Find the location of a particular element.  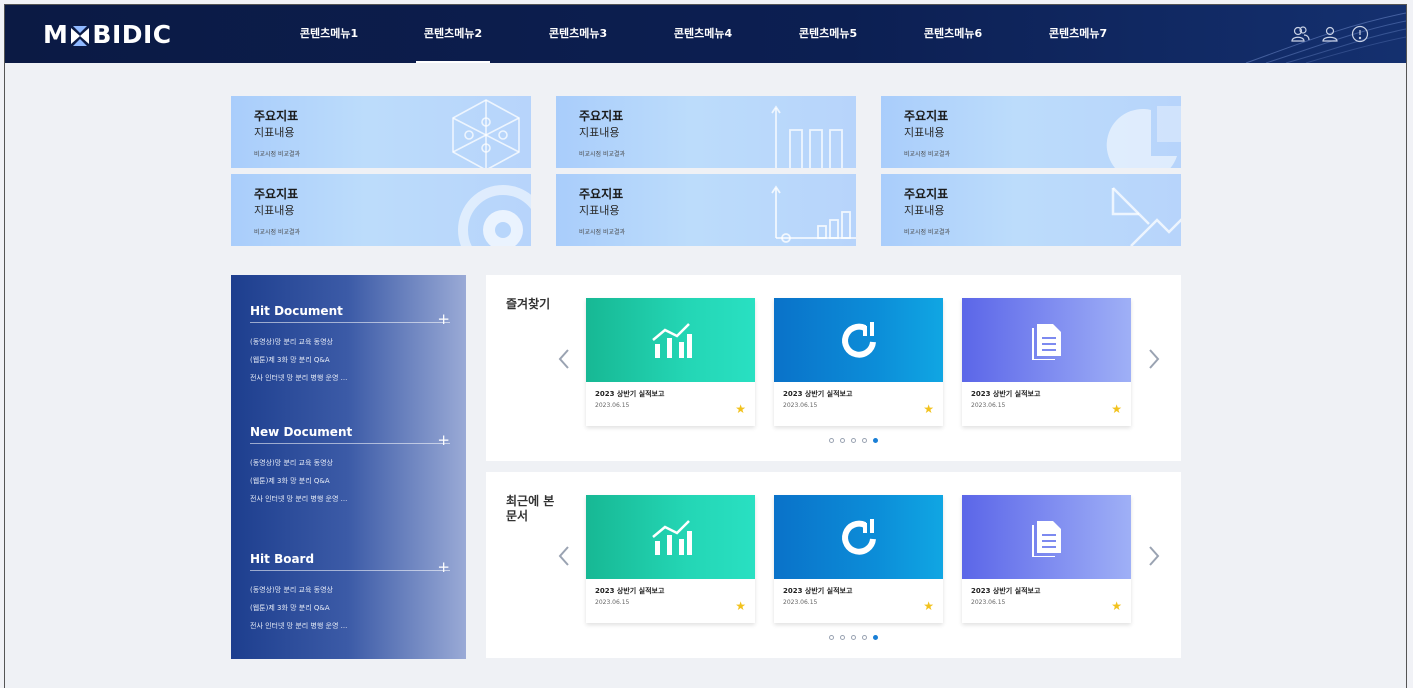

header-icons is located at coordinates (1330, 34).